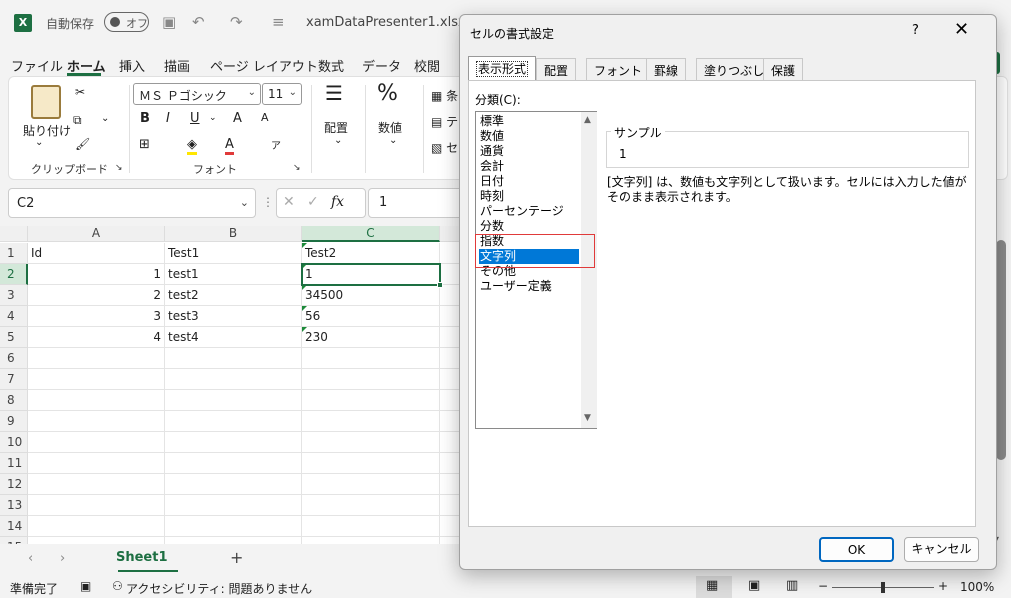 The image size is (1011, 598). Describe the element at coordinates (336, 127) in the screenshot. I see `alignment-button: 配置` at that location.